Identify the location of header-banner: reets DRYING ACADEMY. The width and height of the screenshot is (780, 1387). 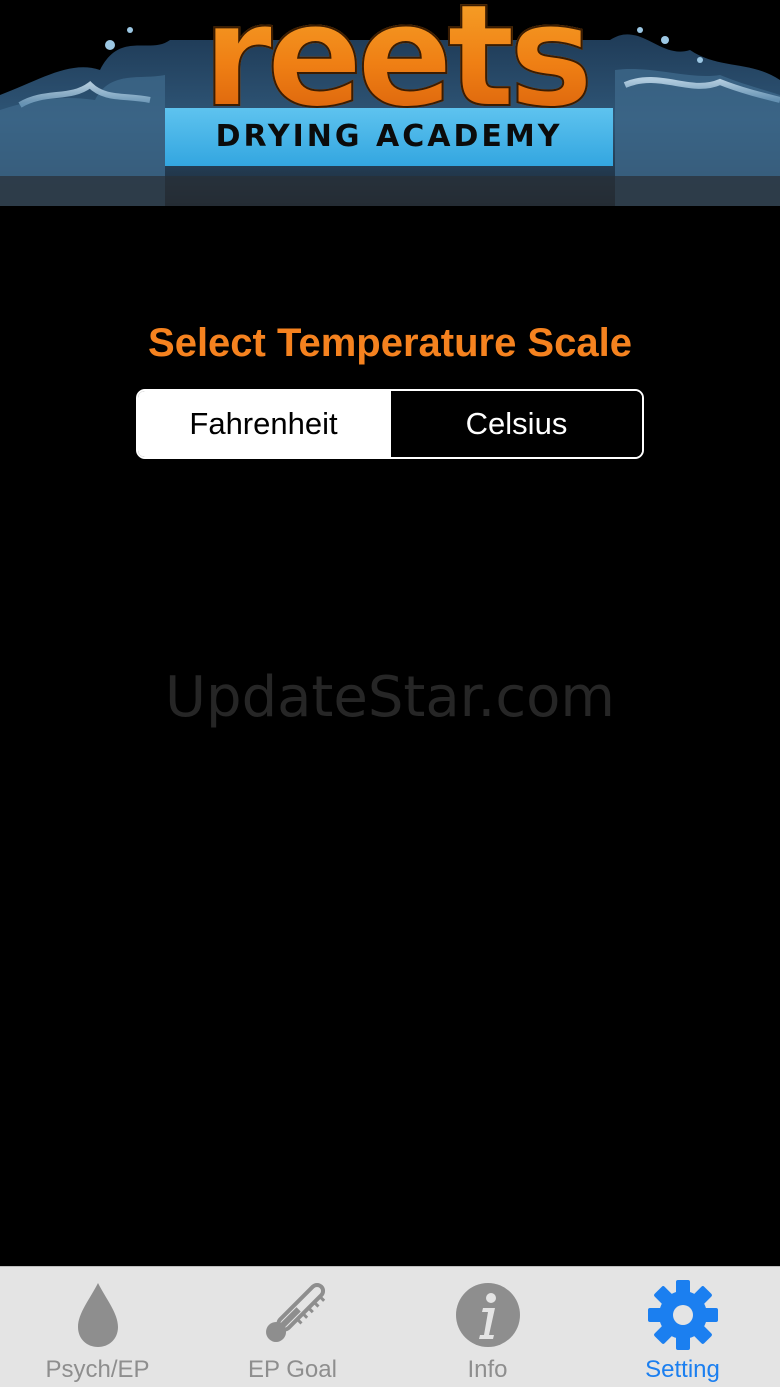
(390, 103).